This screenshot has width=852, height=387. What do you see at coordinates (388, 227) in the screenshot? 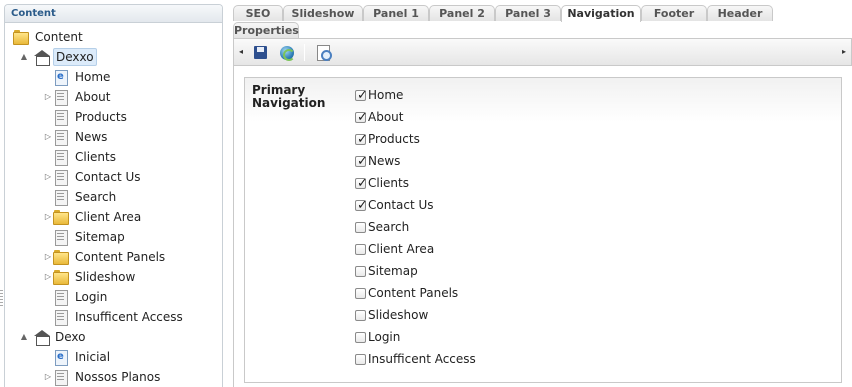
I see `checkbox-label: Search` at bounding box center [388, 227].